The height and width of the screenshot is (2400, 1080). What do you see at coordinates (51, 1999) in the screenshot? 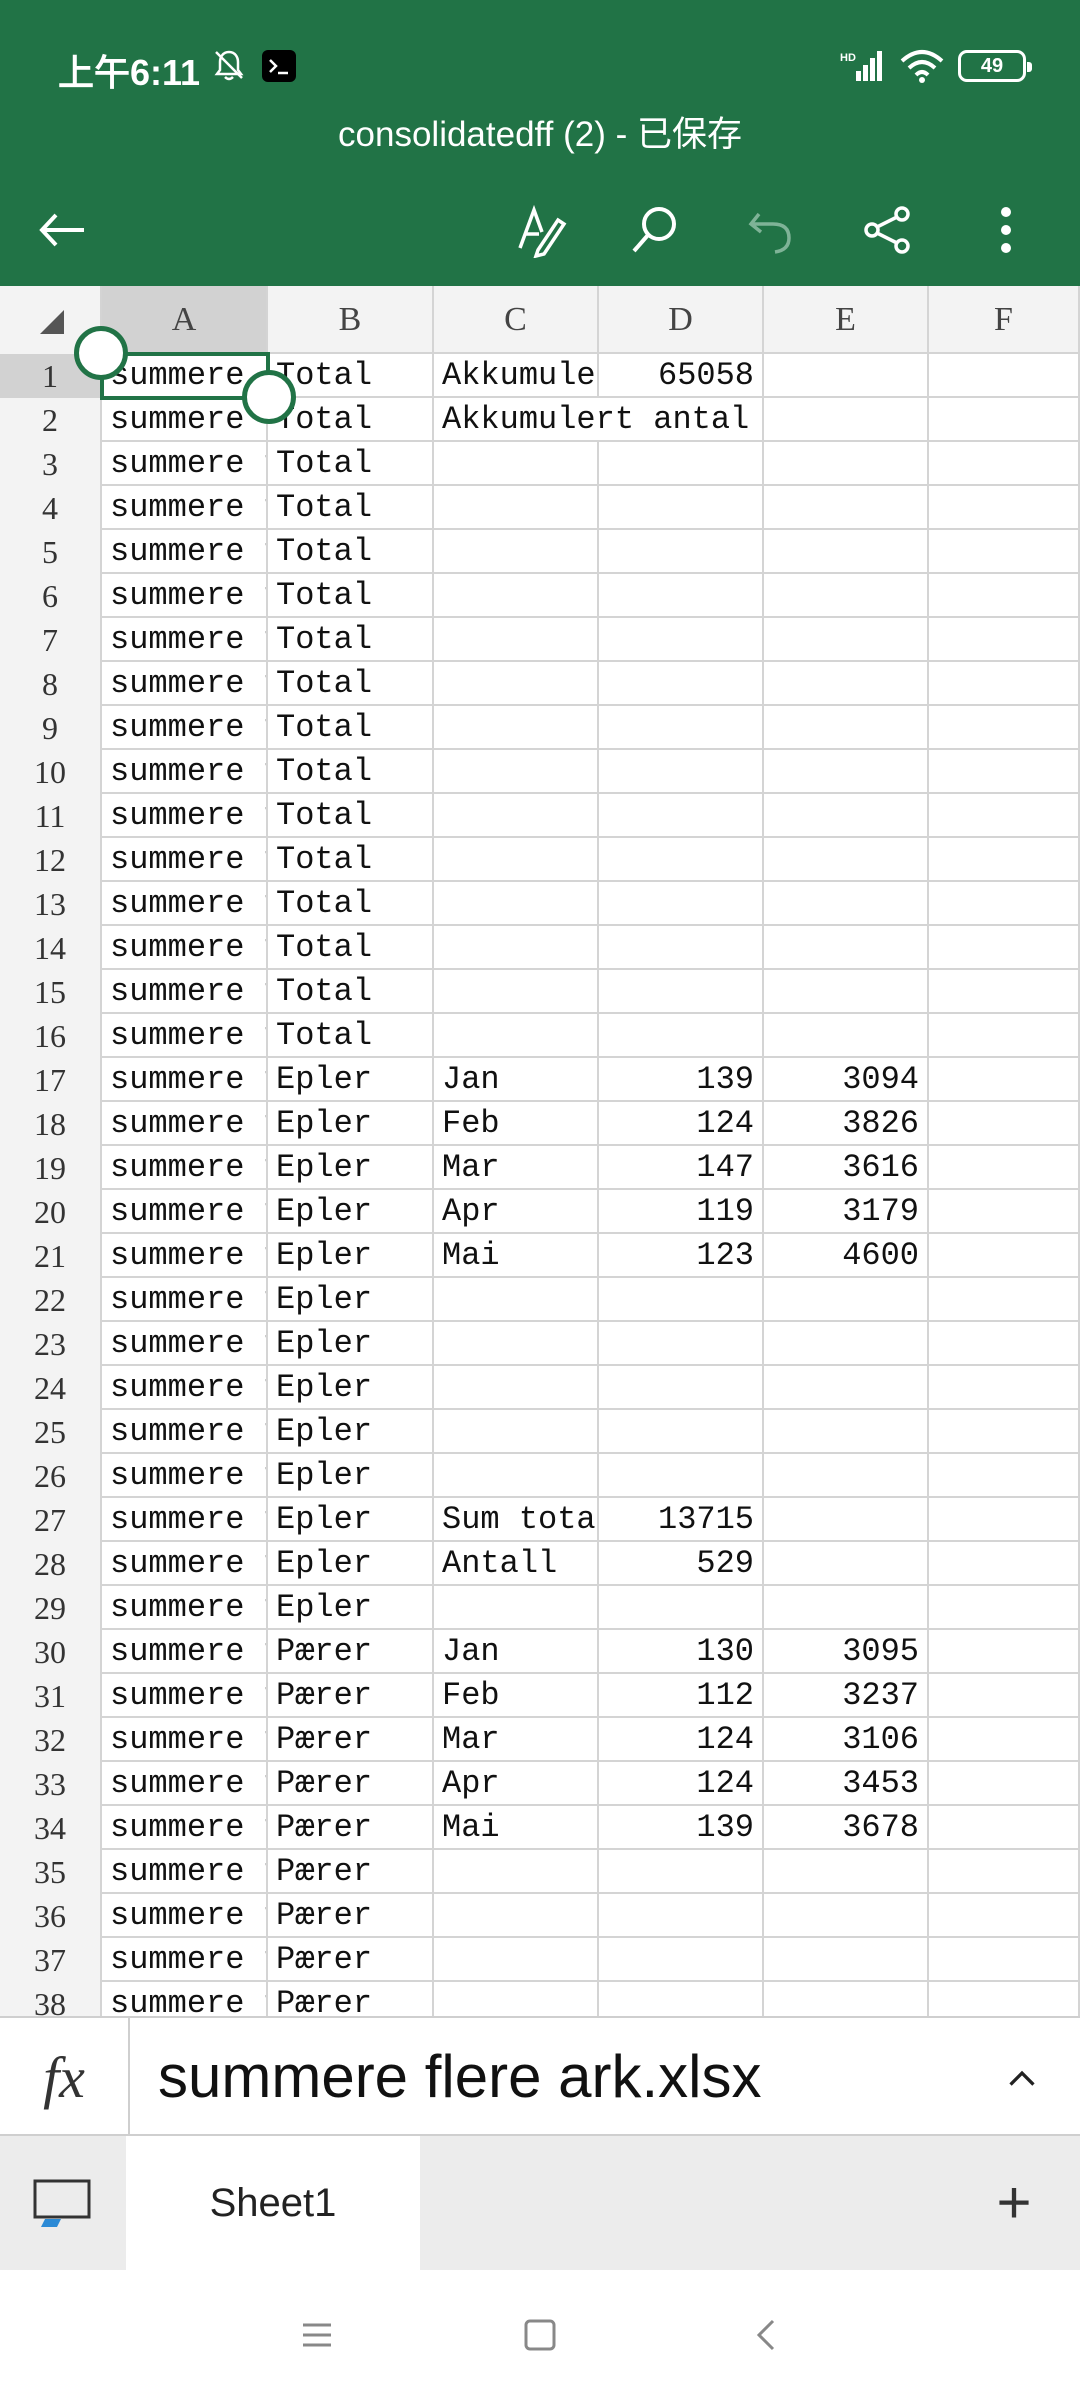
I see `row-header: 38` at bounding box center [51, 1999].